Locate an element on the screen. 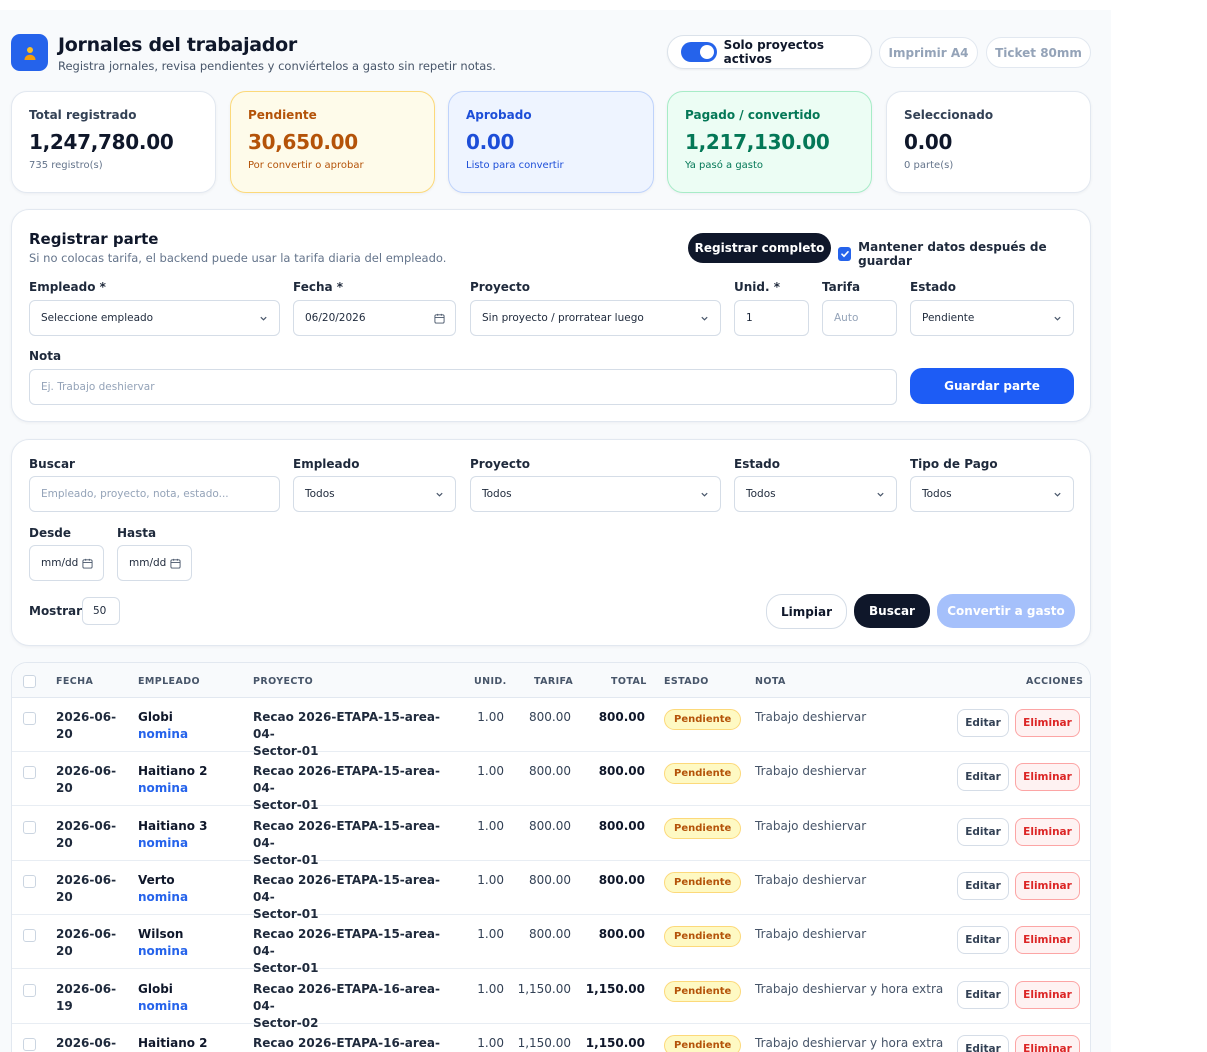 The height and width of the screenshot is (1052, 1207). filter-employee-label: Empleado is located at coordinates (326, 464).